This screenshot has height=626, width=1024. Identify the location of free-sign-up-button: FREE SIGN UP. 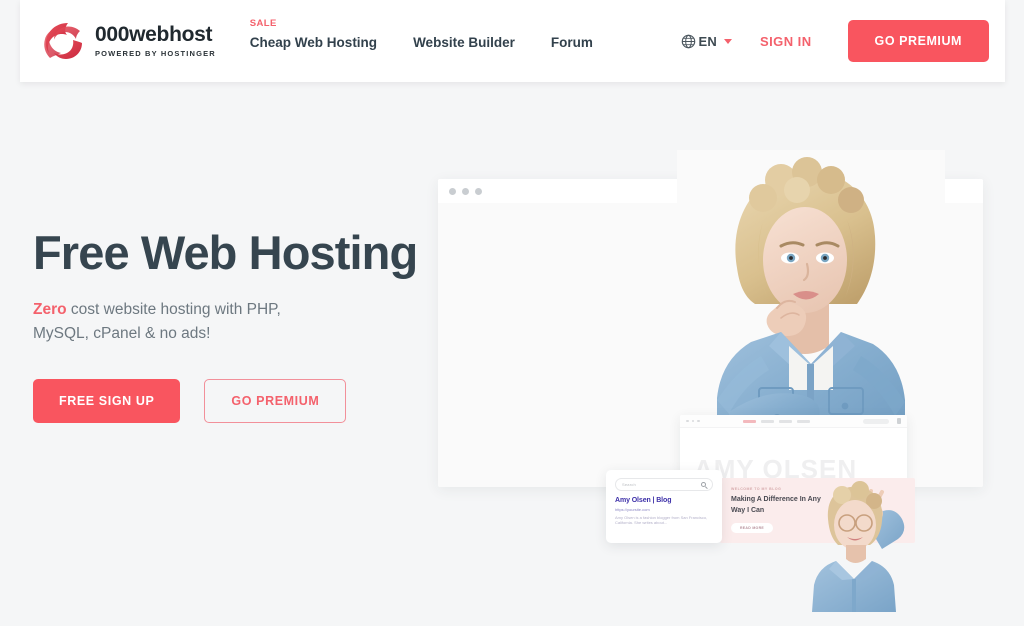
(107, 400).